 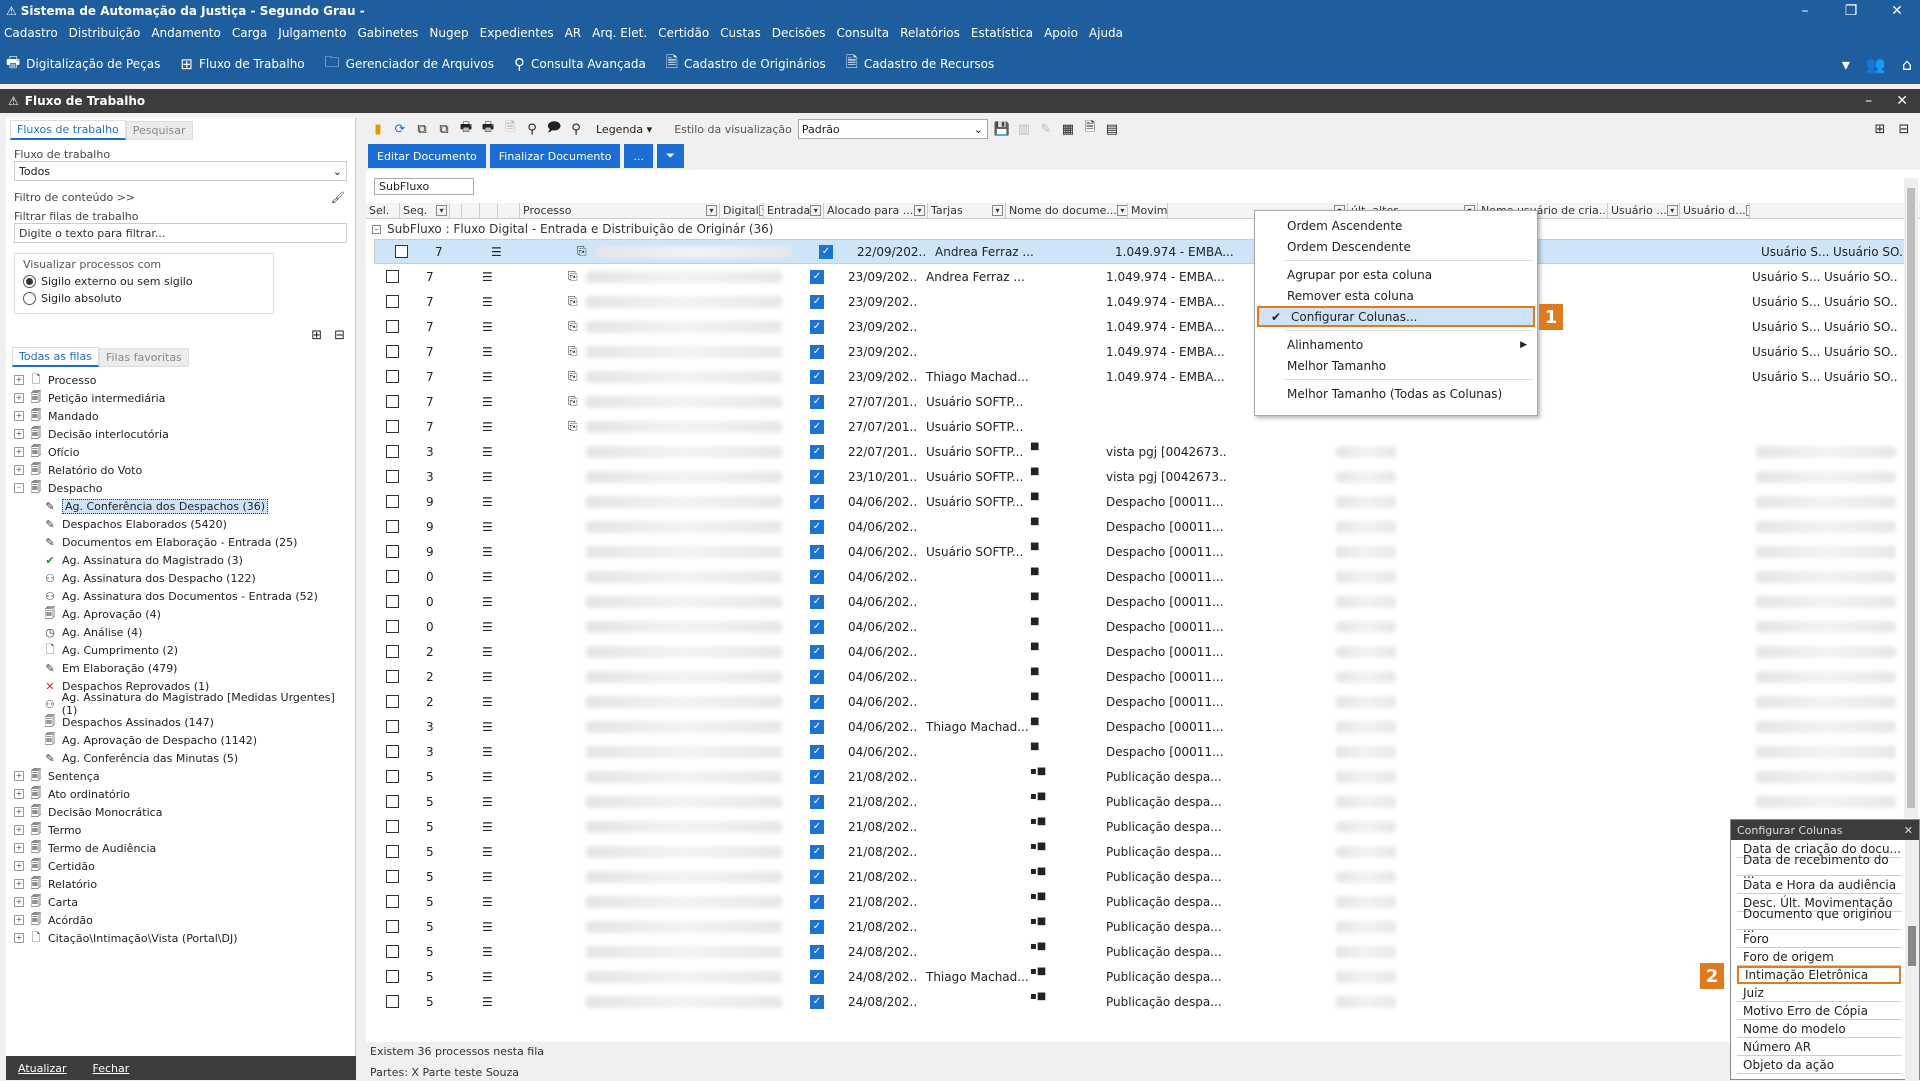 I want to click on tab-filas-favoritas: Filas favoritas, so click(x=144, y=357).